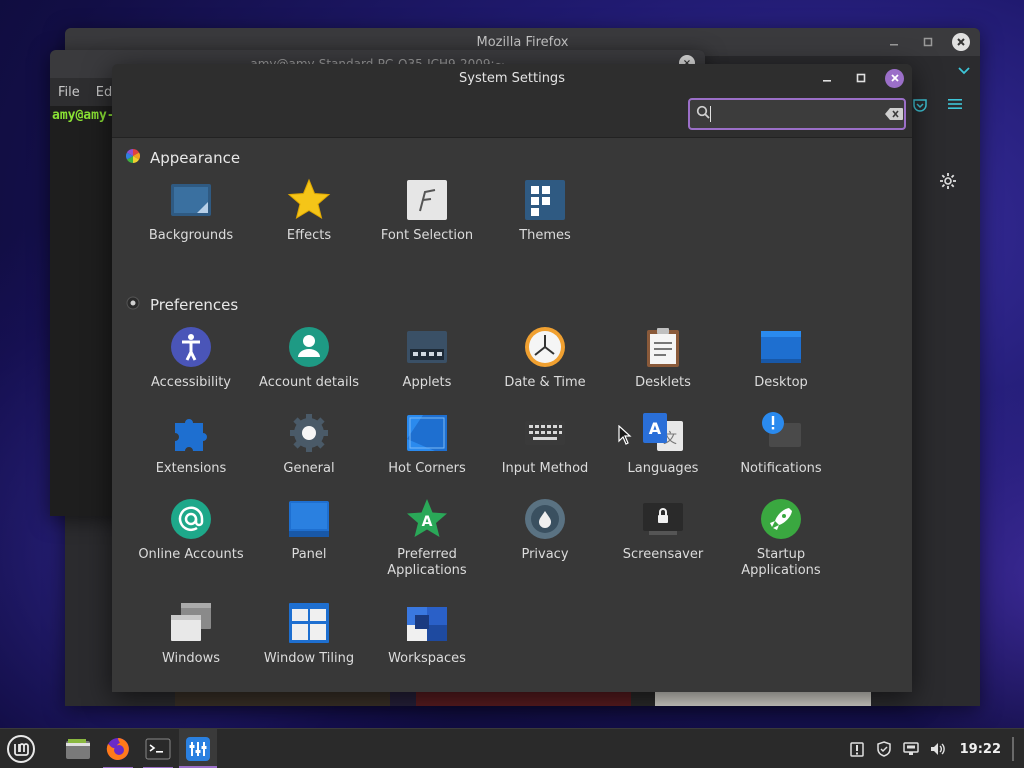 Image resolution: width=1024 pixels, height=768 pixels. What do you see at coordinates (427, 623) in the screenshot?
I see `workspaces-icon` at bounding box center [427, 623].